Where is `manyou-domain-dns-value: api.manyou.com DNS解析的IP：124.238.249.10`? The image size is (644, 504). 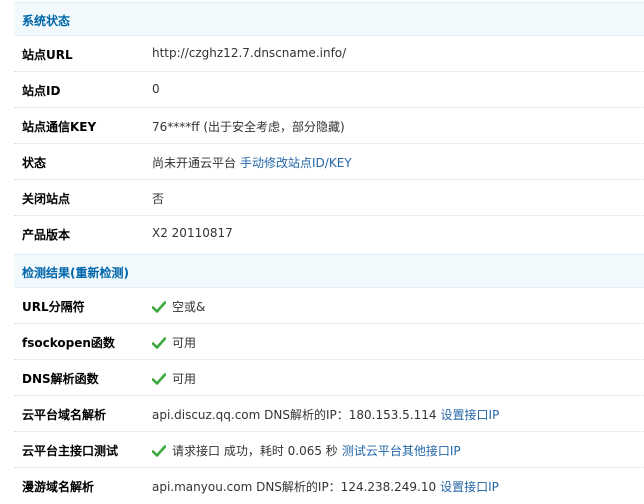
manyou-domain-dns-value: api.manyou.com DNS解析的IP：124.238.249.10 is located at coordinates (294, 487).